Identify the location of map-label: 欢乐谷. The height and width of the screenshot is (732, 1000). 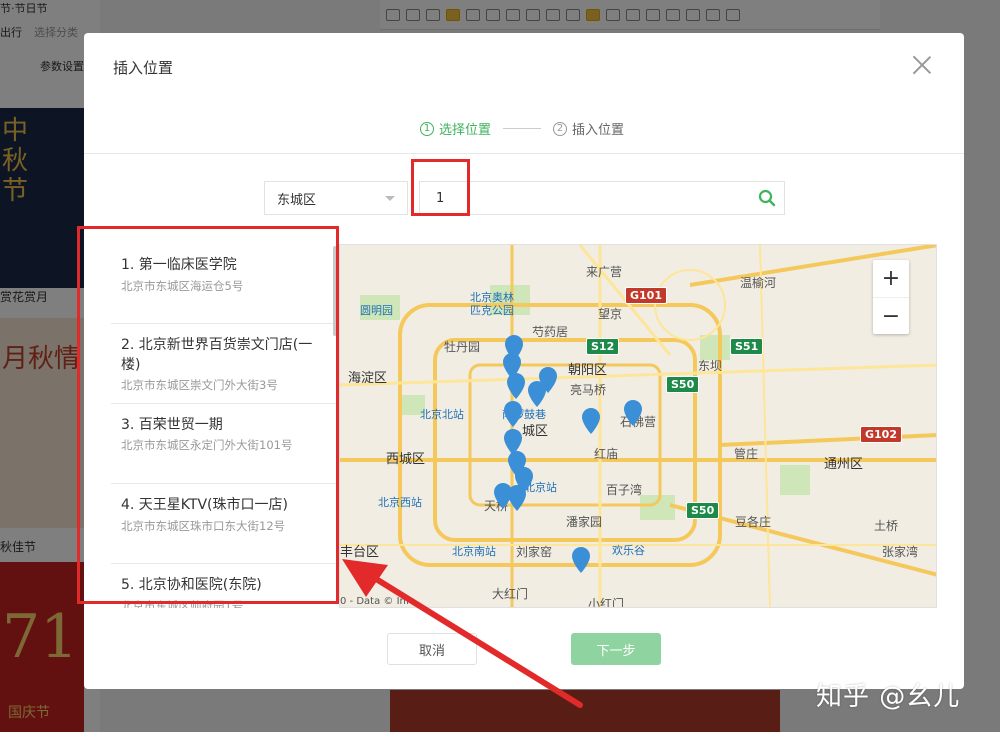
(628, 550).